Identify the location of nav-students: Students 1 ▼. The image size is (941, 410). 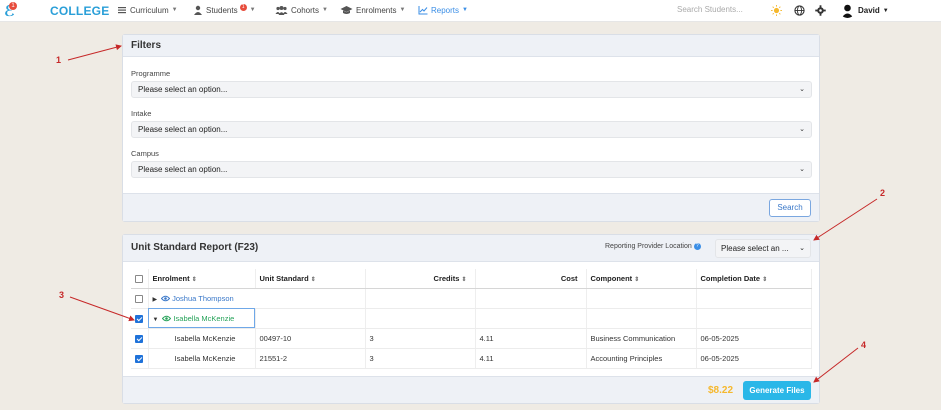
(224, 9).